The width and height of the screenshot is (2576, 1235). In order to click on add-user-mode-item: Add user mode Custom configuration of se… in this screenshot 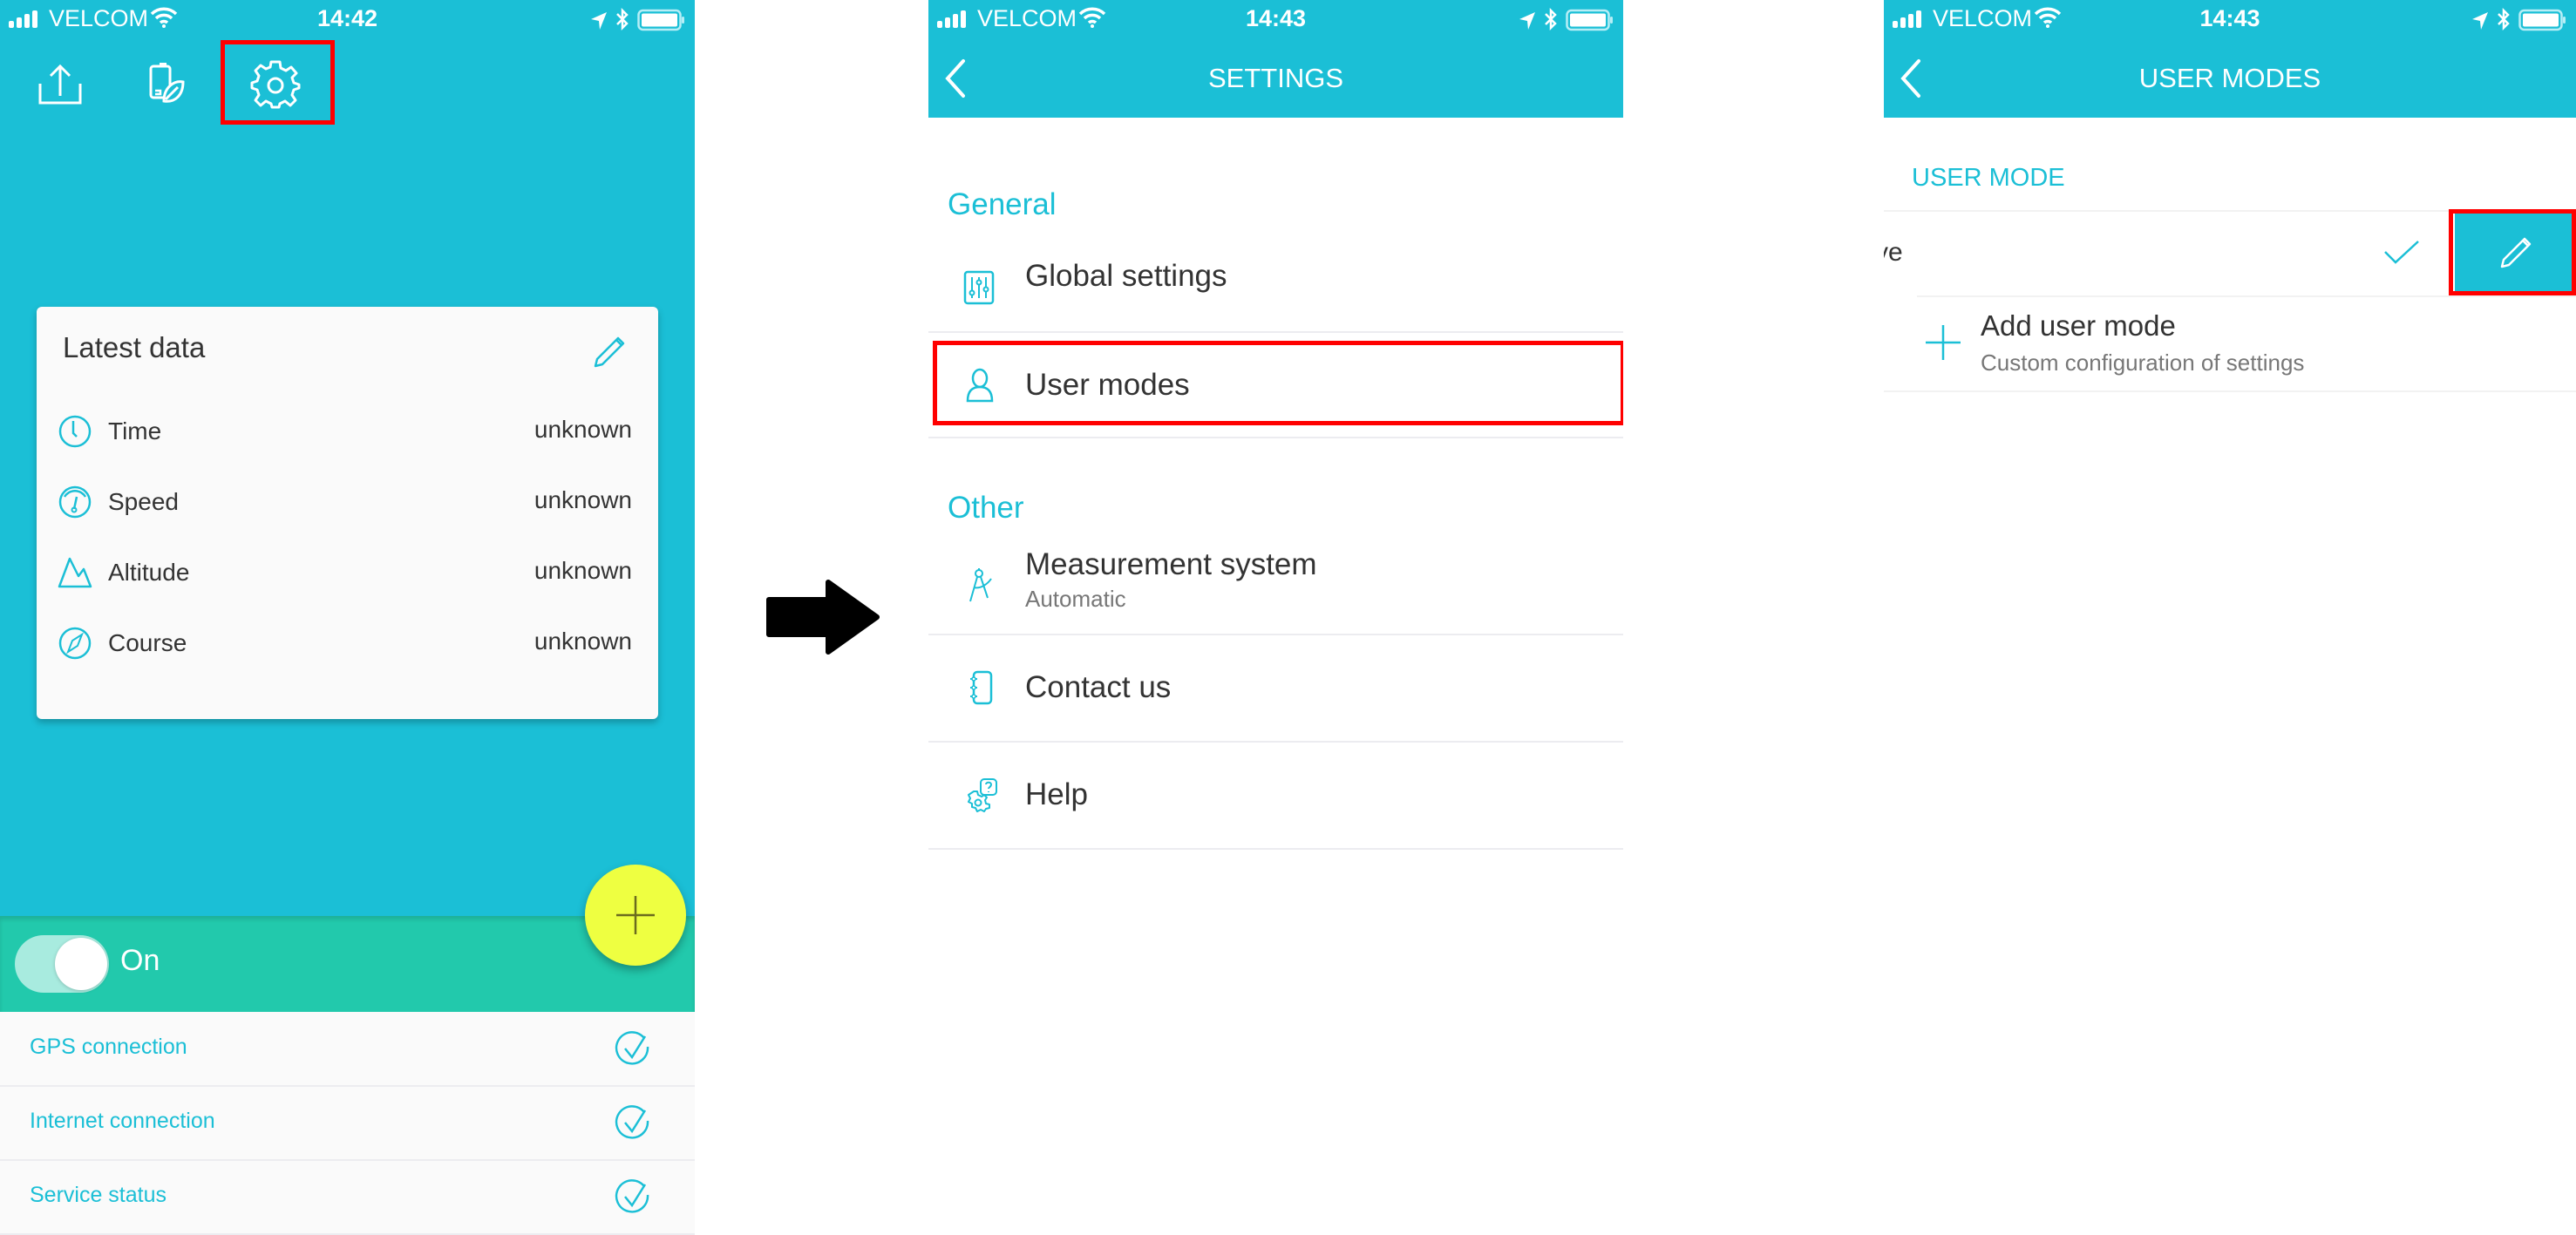, I will do `click(2230, 343)`.